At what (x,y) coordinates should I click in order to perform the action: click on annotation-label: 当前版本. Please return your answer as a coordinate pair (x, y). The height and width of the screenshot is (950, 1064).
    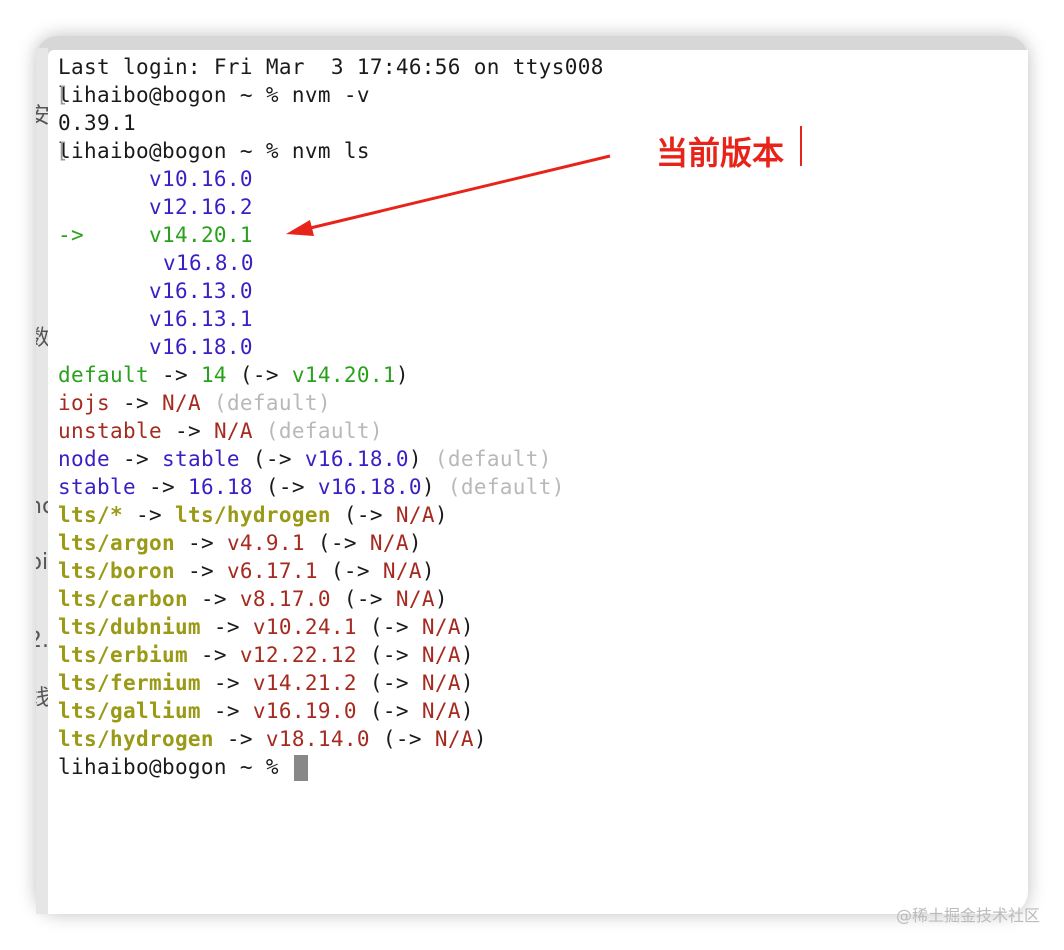
    Looking at the image, I should click on (720, 153).